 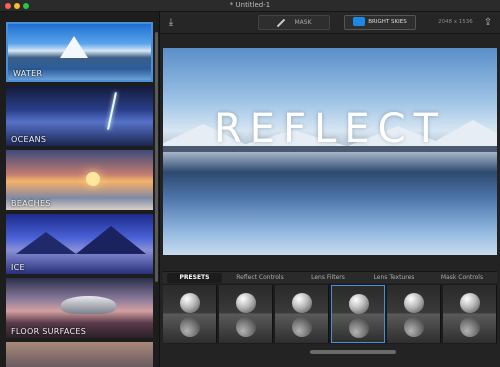 What do you see at coordinates (29, 139) in the screenshot?
I see `category-label: OCEANS` at bounding box center [29, 139].